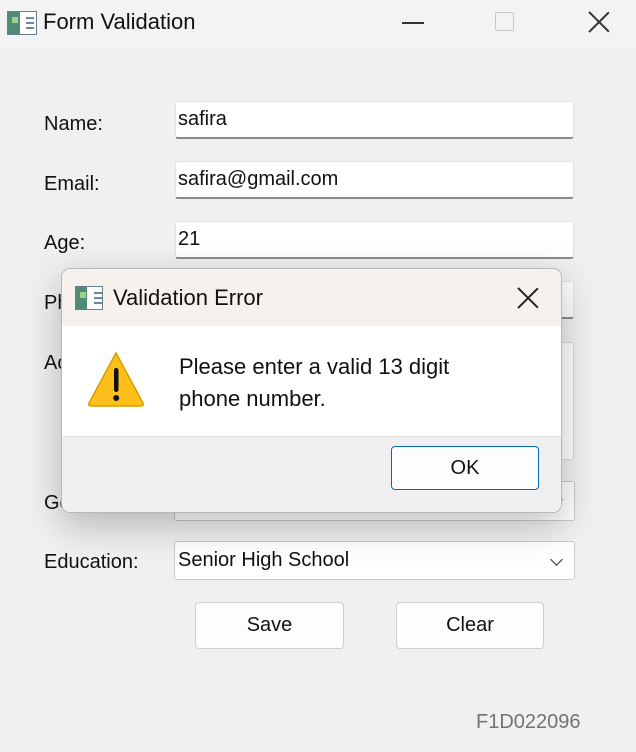 This screenshot has height=752, width=636. What do you see at coordinates (314, 366) in the screenshot?
I see `dialog-message-line-1: Please enter a valid 13 digit` at bounding box center [314, 366].